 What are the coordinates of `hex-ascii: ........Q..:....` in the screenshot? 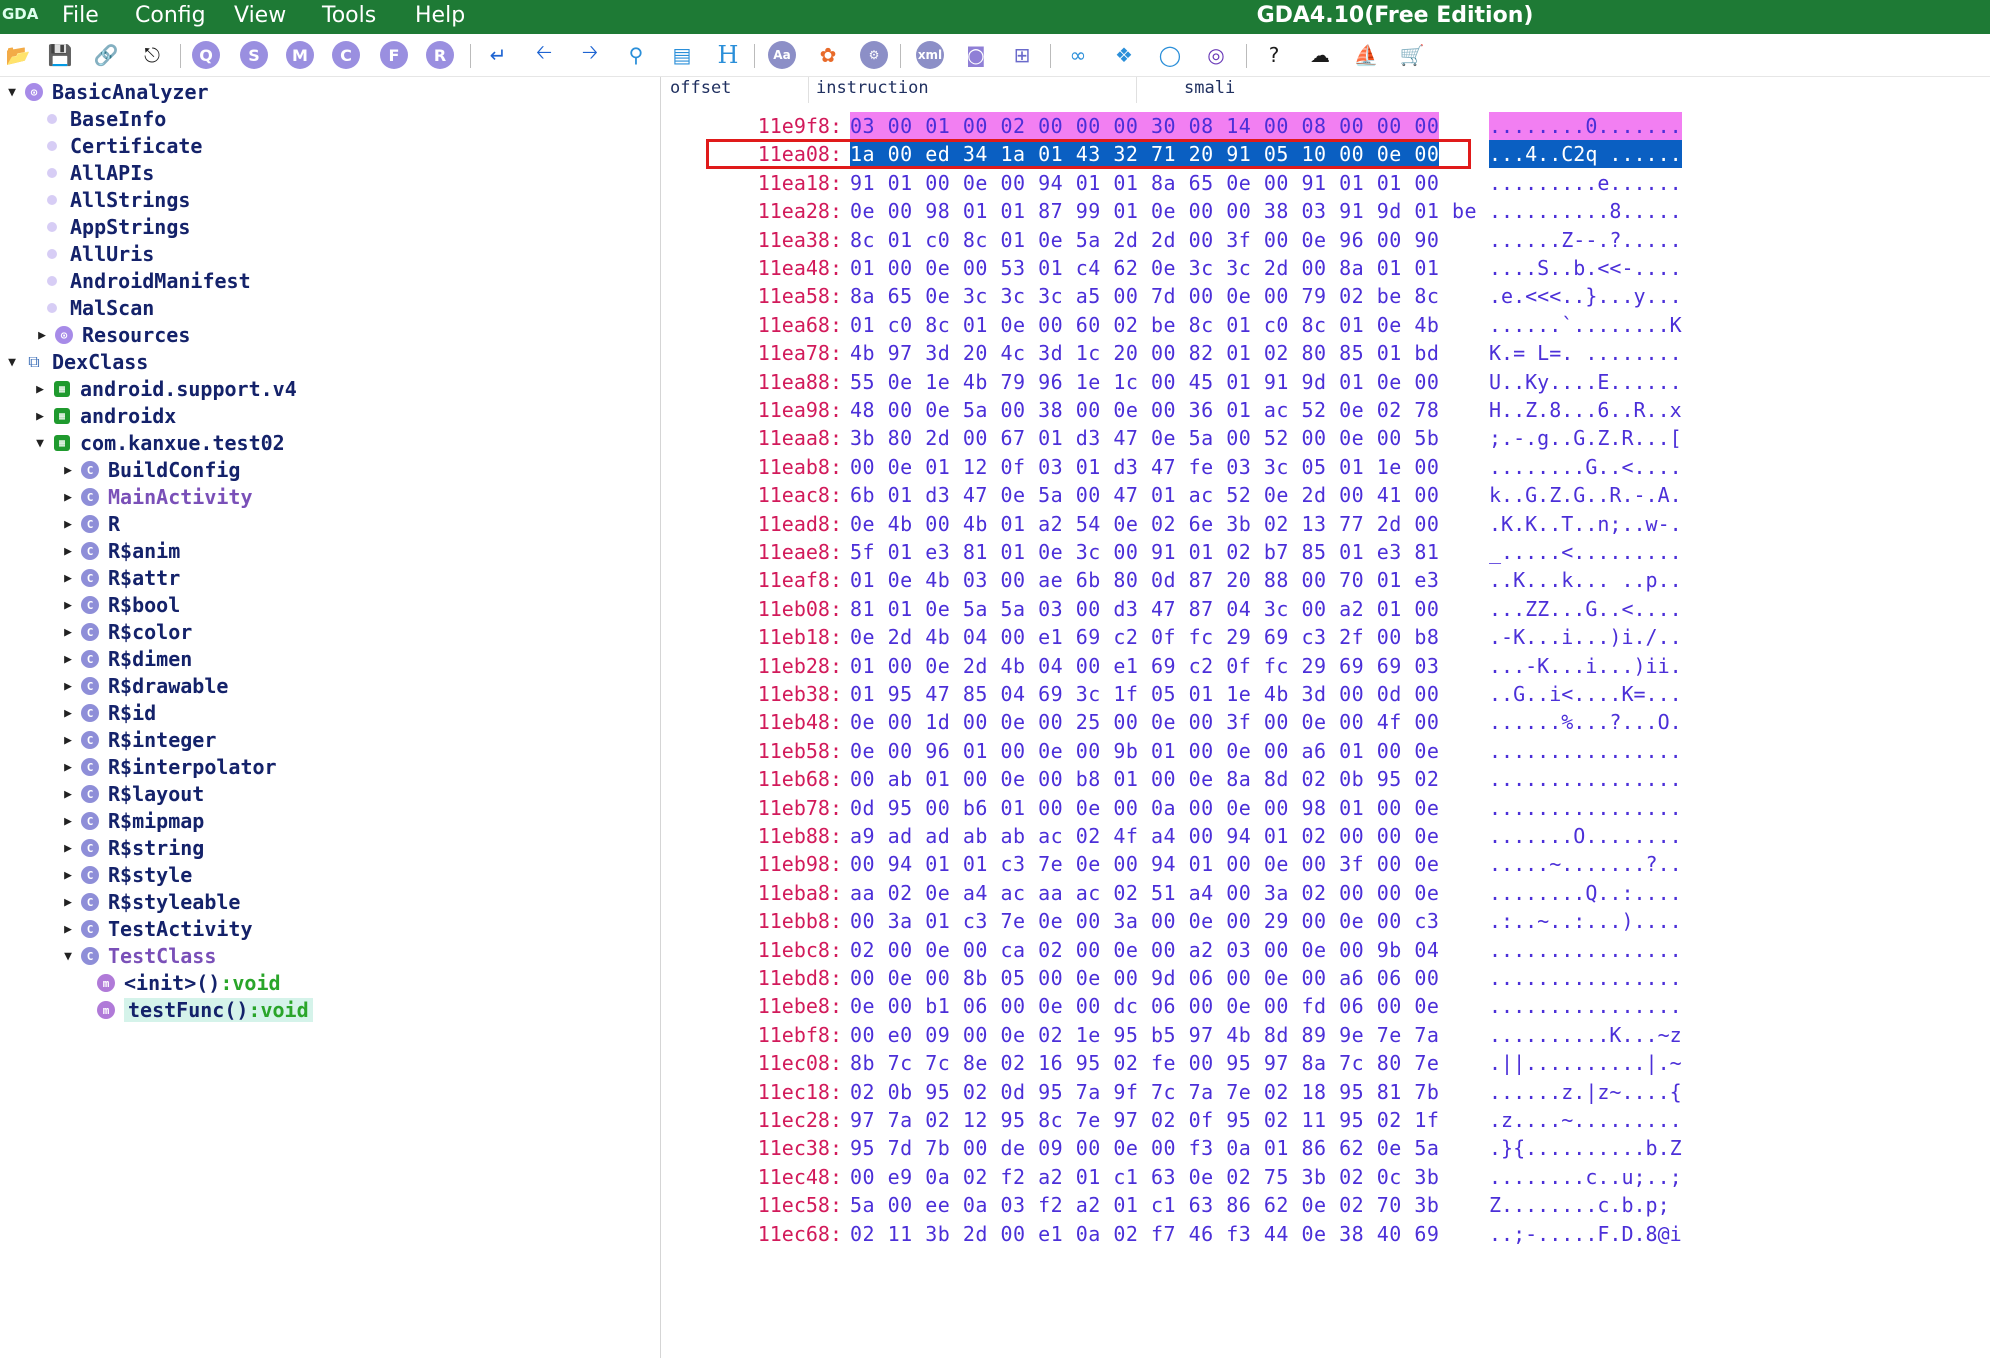 It's located at (1585, 893).